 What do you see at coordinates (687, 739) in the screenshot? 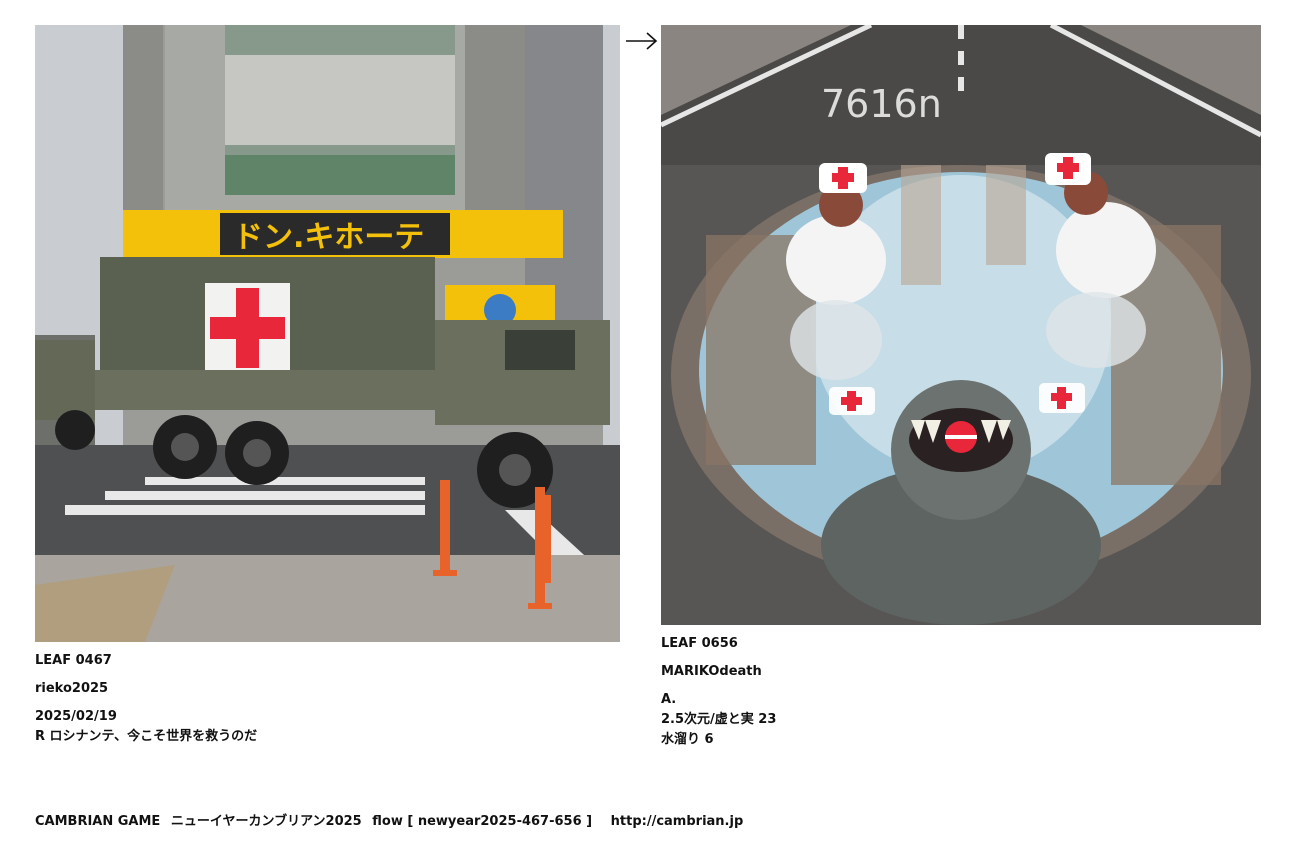
I see `right-subtheme-line: 水溜り 6` at bounding box center [687, 739].